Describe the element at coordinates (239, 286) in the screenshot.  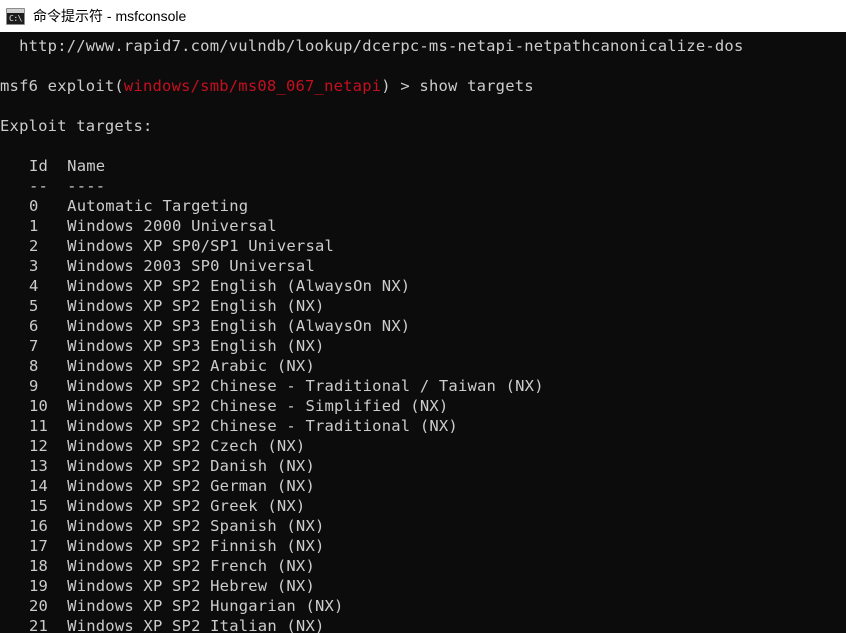
I see `target-name: Windows XP SP2 English (AlwaysOn NX)` at that location.